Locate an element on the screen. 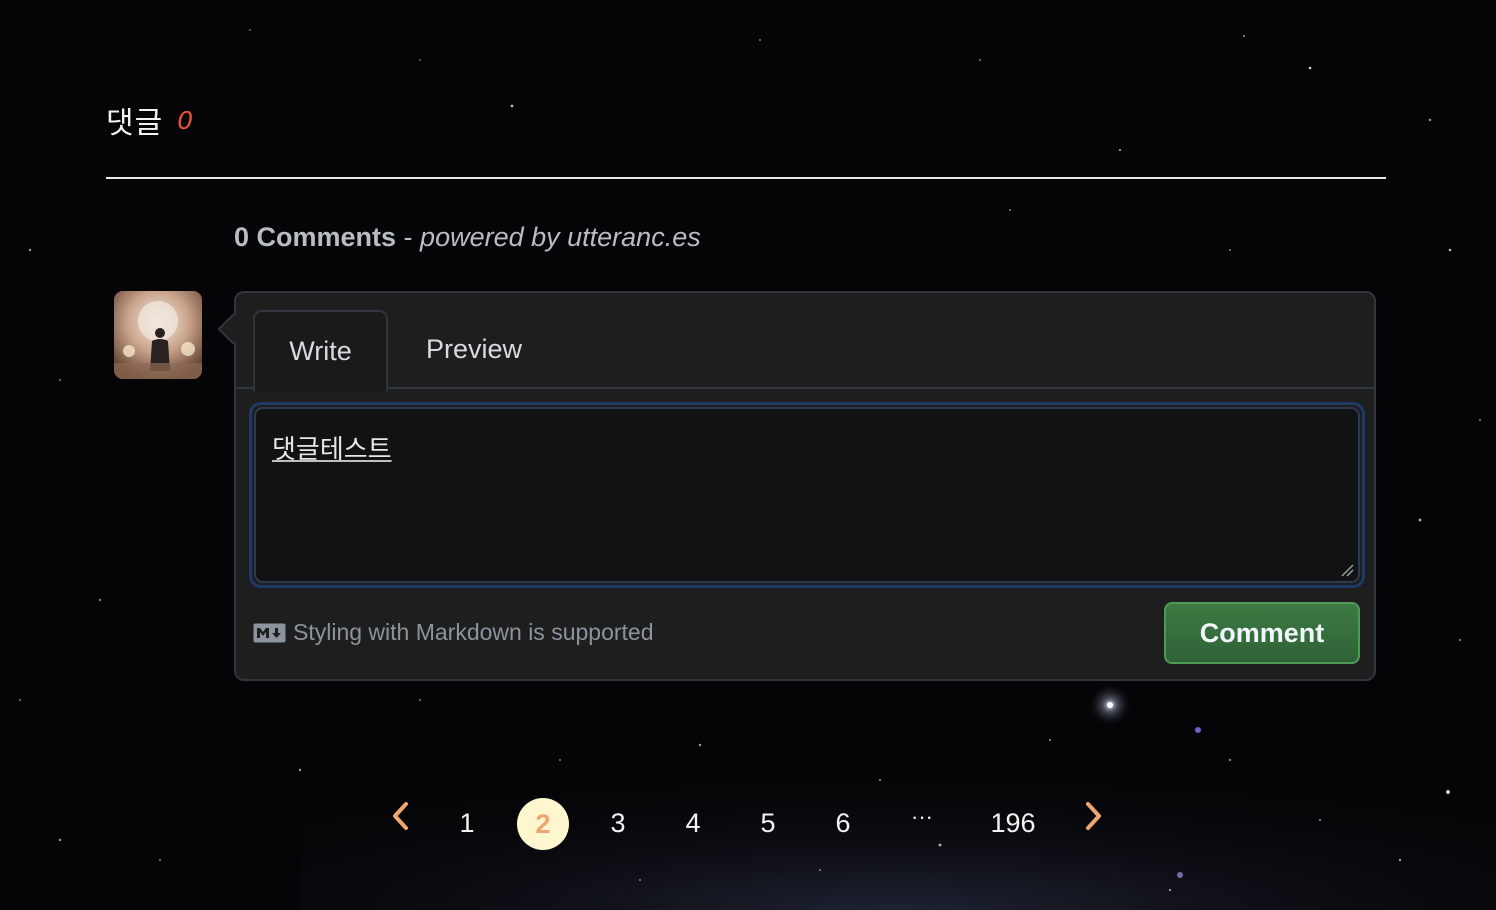 This screenshot has height=910, width=1496. page-last: 196 is located at coordinates (1013, 823).